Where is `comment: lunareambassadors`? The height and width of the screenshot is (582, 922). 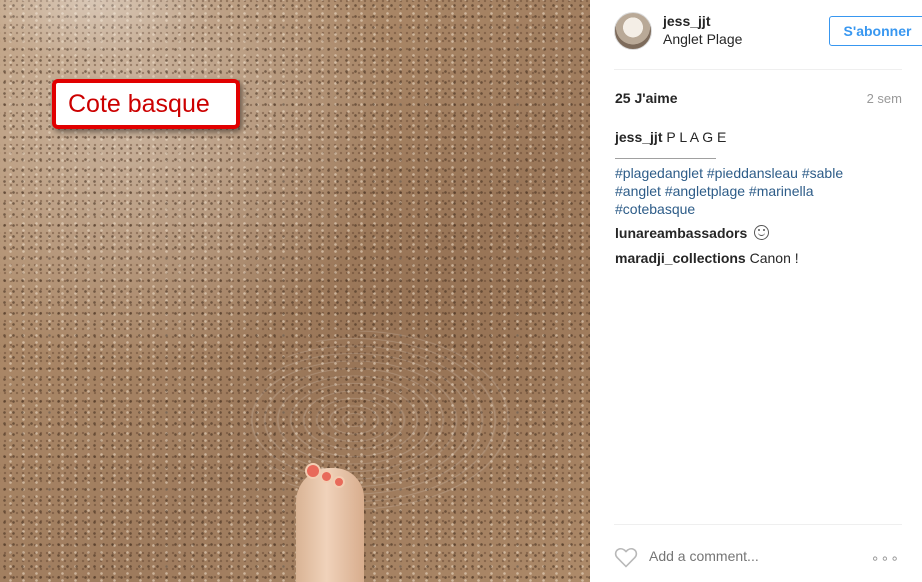
comment: lunareambassadors is located at coordinates (692, 233).